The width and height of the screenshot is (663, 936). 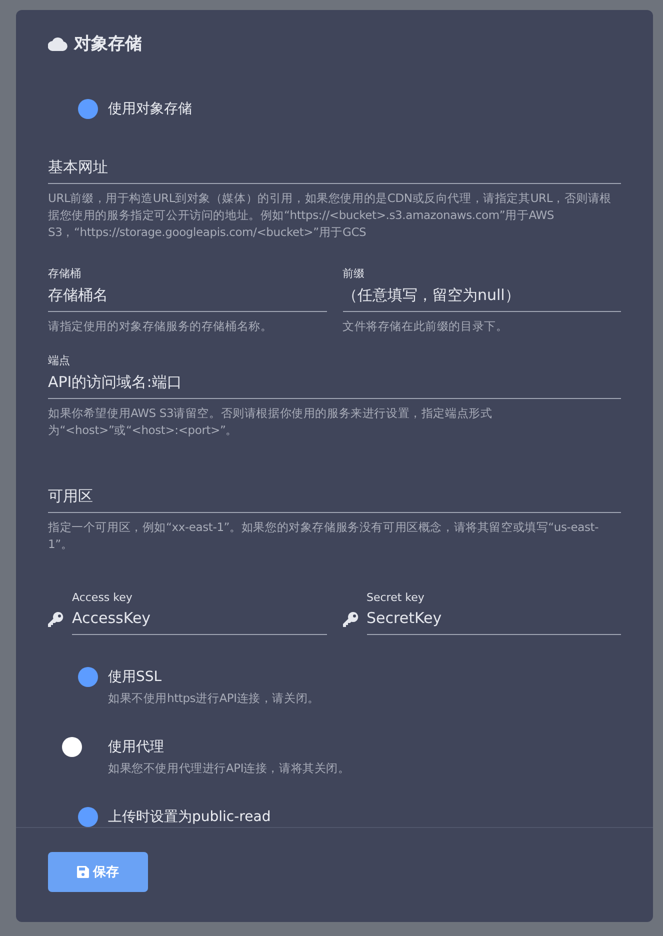 What do you see at coordinates (189, 817) in the screenshot?
I see `switch-label: 上传时设置为public-read` at bounding box center [189, 817].